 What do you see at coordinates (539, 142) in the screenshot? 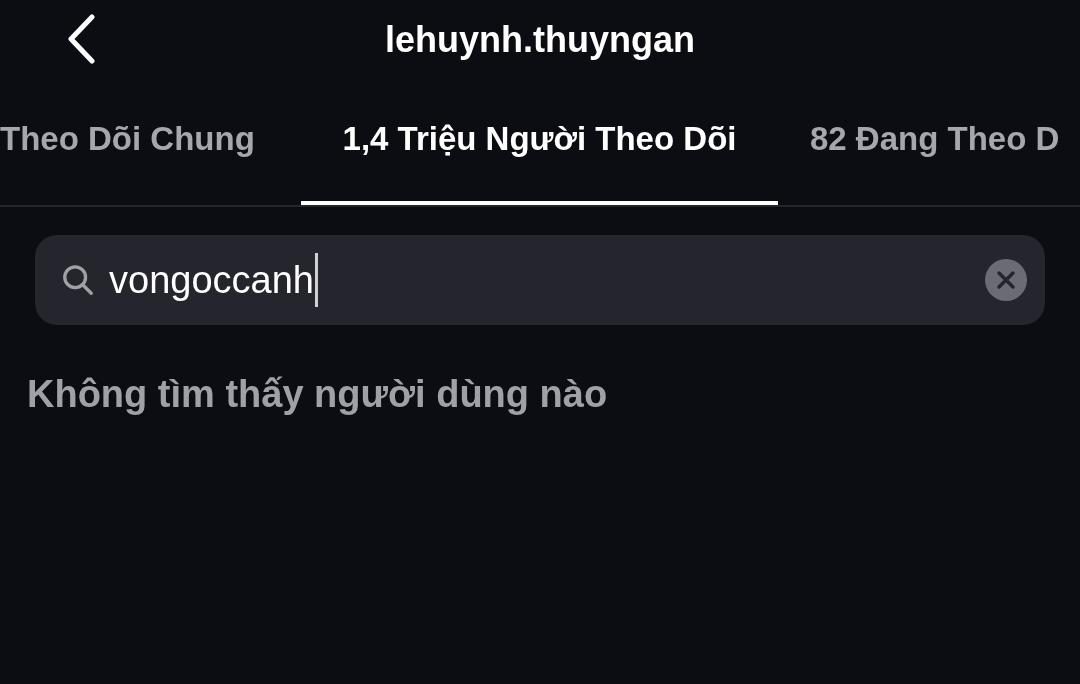
I see `tab: 1,4 Triệu Người Theo Dõi` at bounding box center [539, 142].